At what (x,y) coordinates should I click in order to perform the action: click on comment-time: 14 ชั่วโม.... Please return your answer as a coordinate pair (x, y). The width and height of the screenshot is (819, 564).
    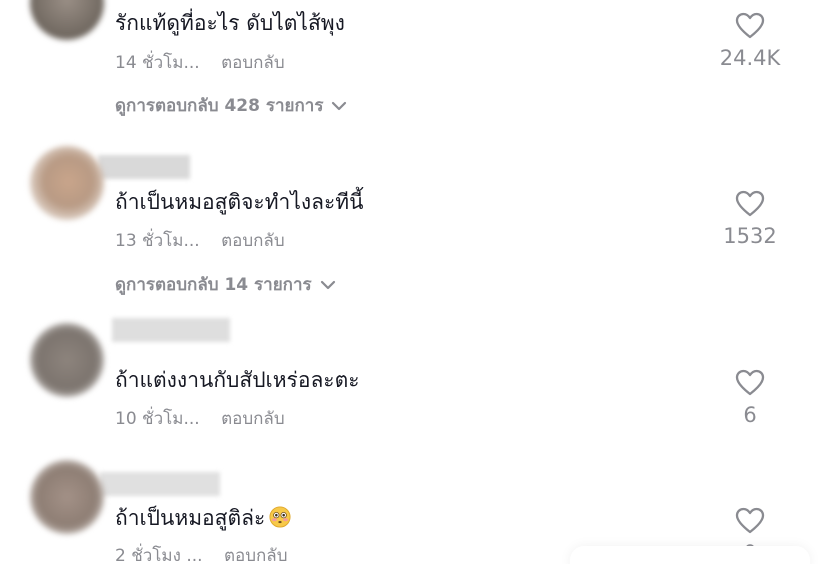
    Looking at the image, I should click on (157, 63).